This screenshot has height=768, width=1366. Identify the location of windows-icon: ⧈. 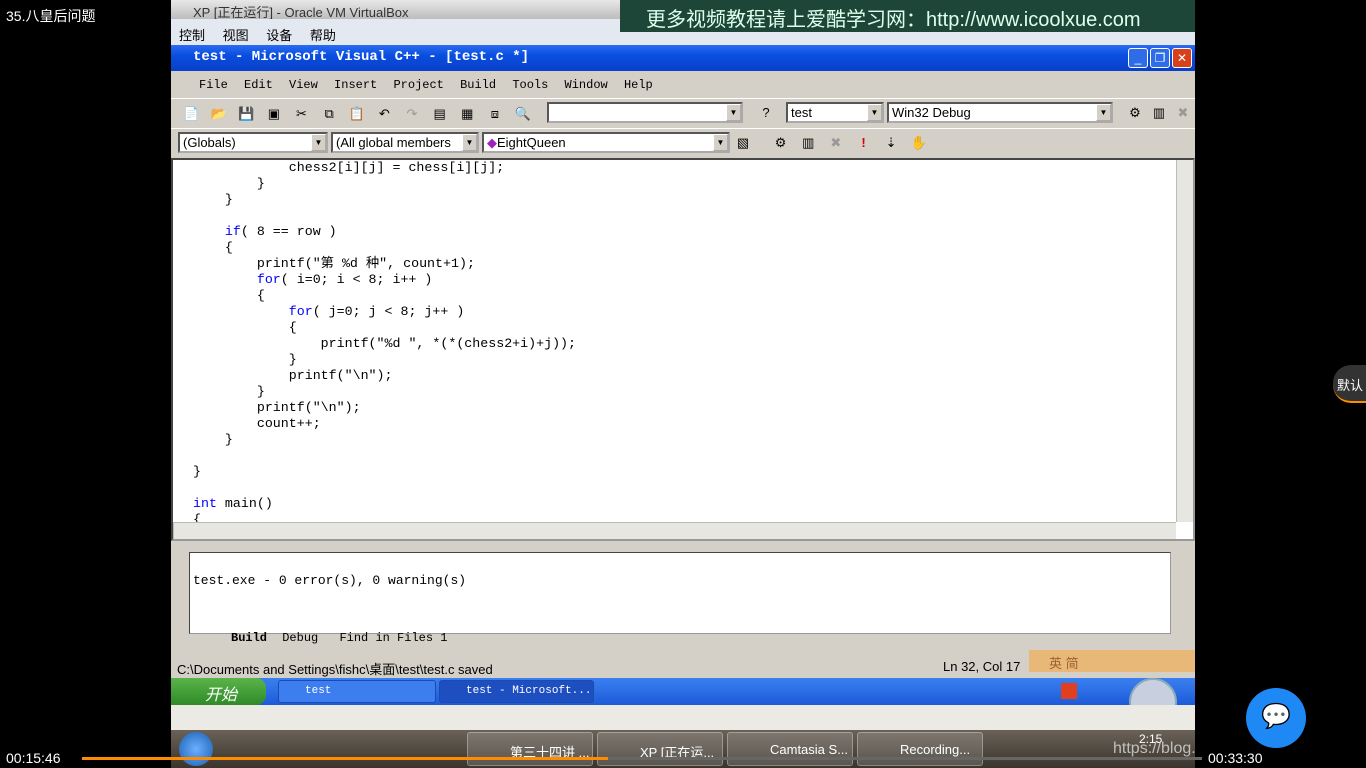
(495, 114).